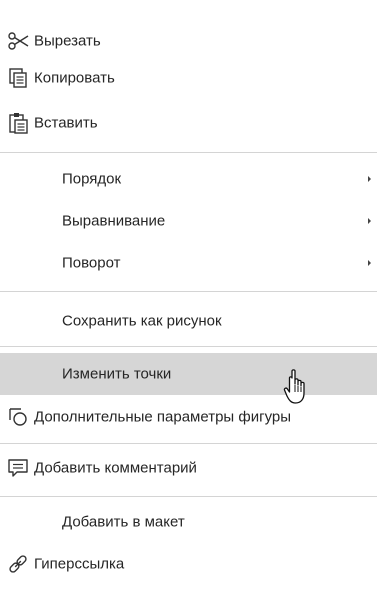  I want to click on shape-properties-icon, so click(18, 417).